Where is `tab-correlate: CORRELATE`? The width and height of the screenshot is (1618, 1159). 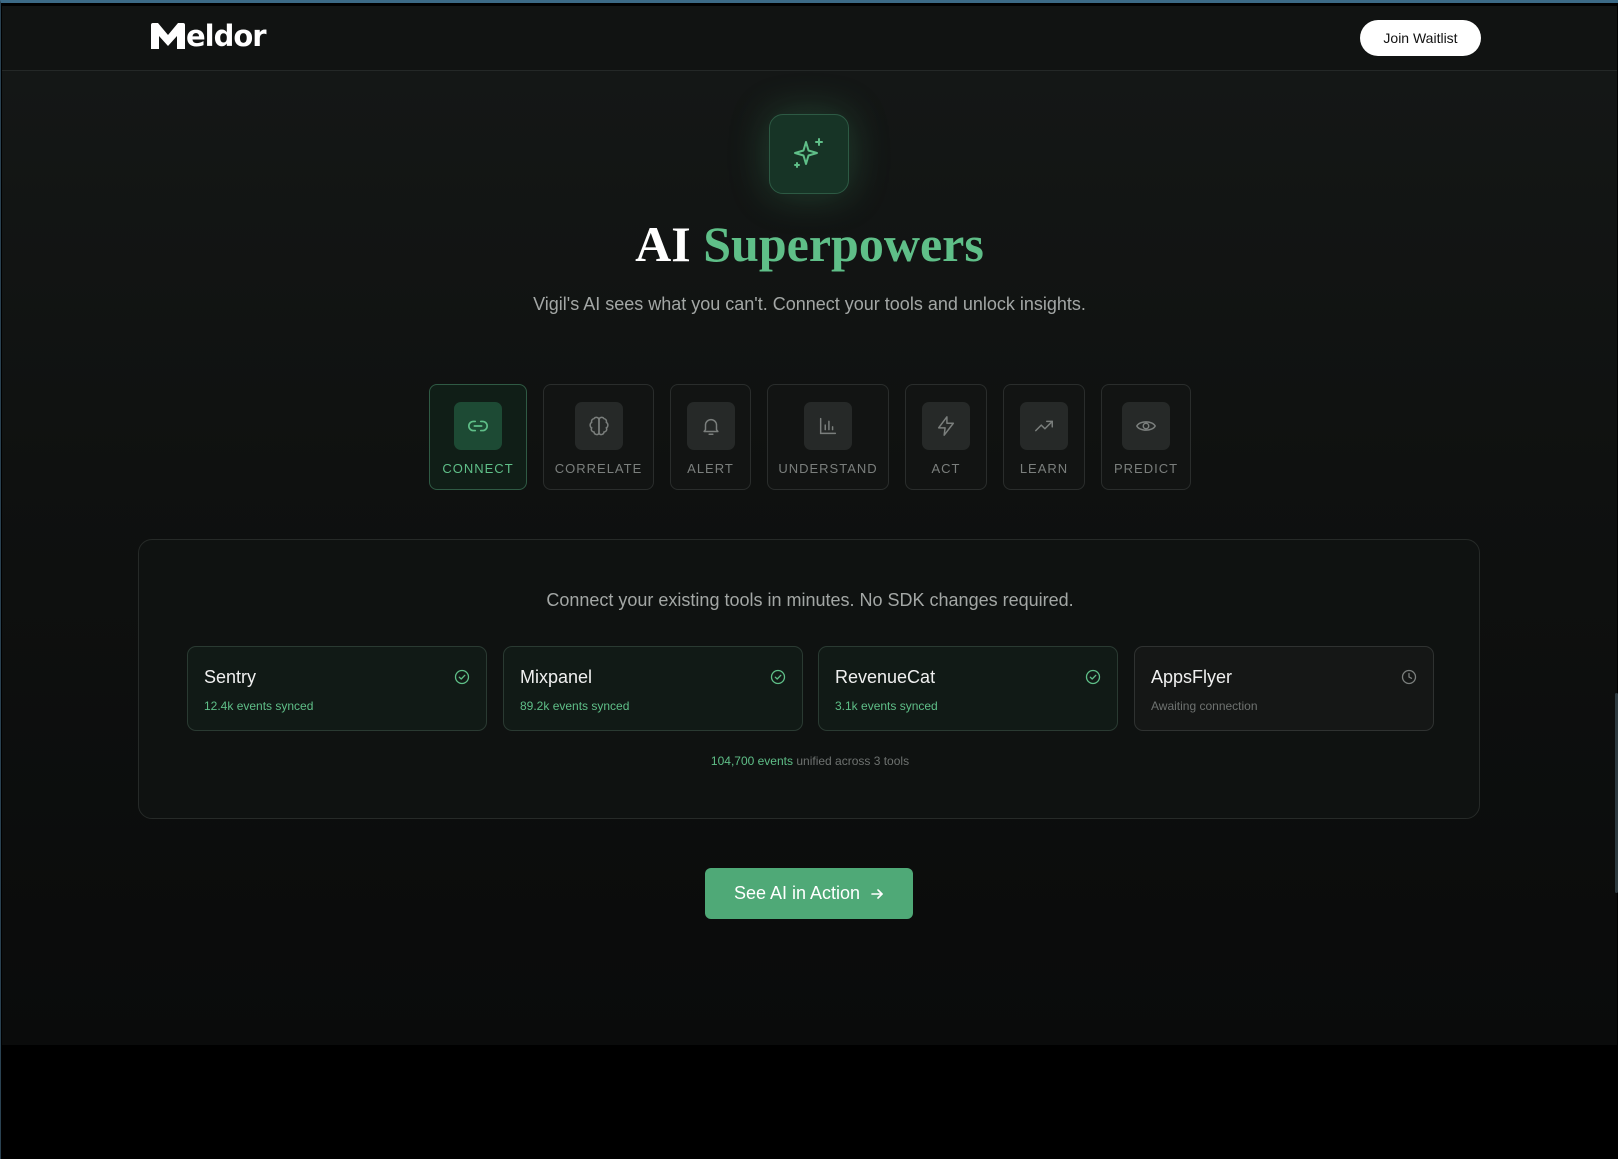
tab-correlate: CORRELATE is located at coordinates (598, 437).